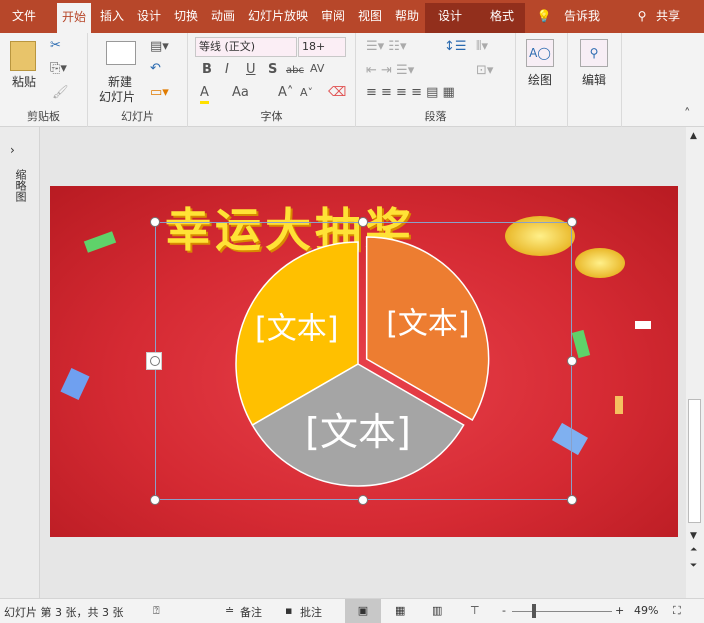 The height and width of the screenshot is (623, 704). I want to click on slides-label: 幻灯片, so click(137, 116).